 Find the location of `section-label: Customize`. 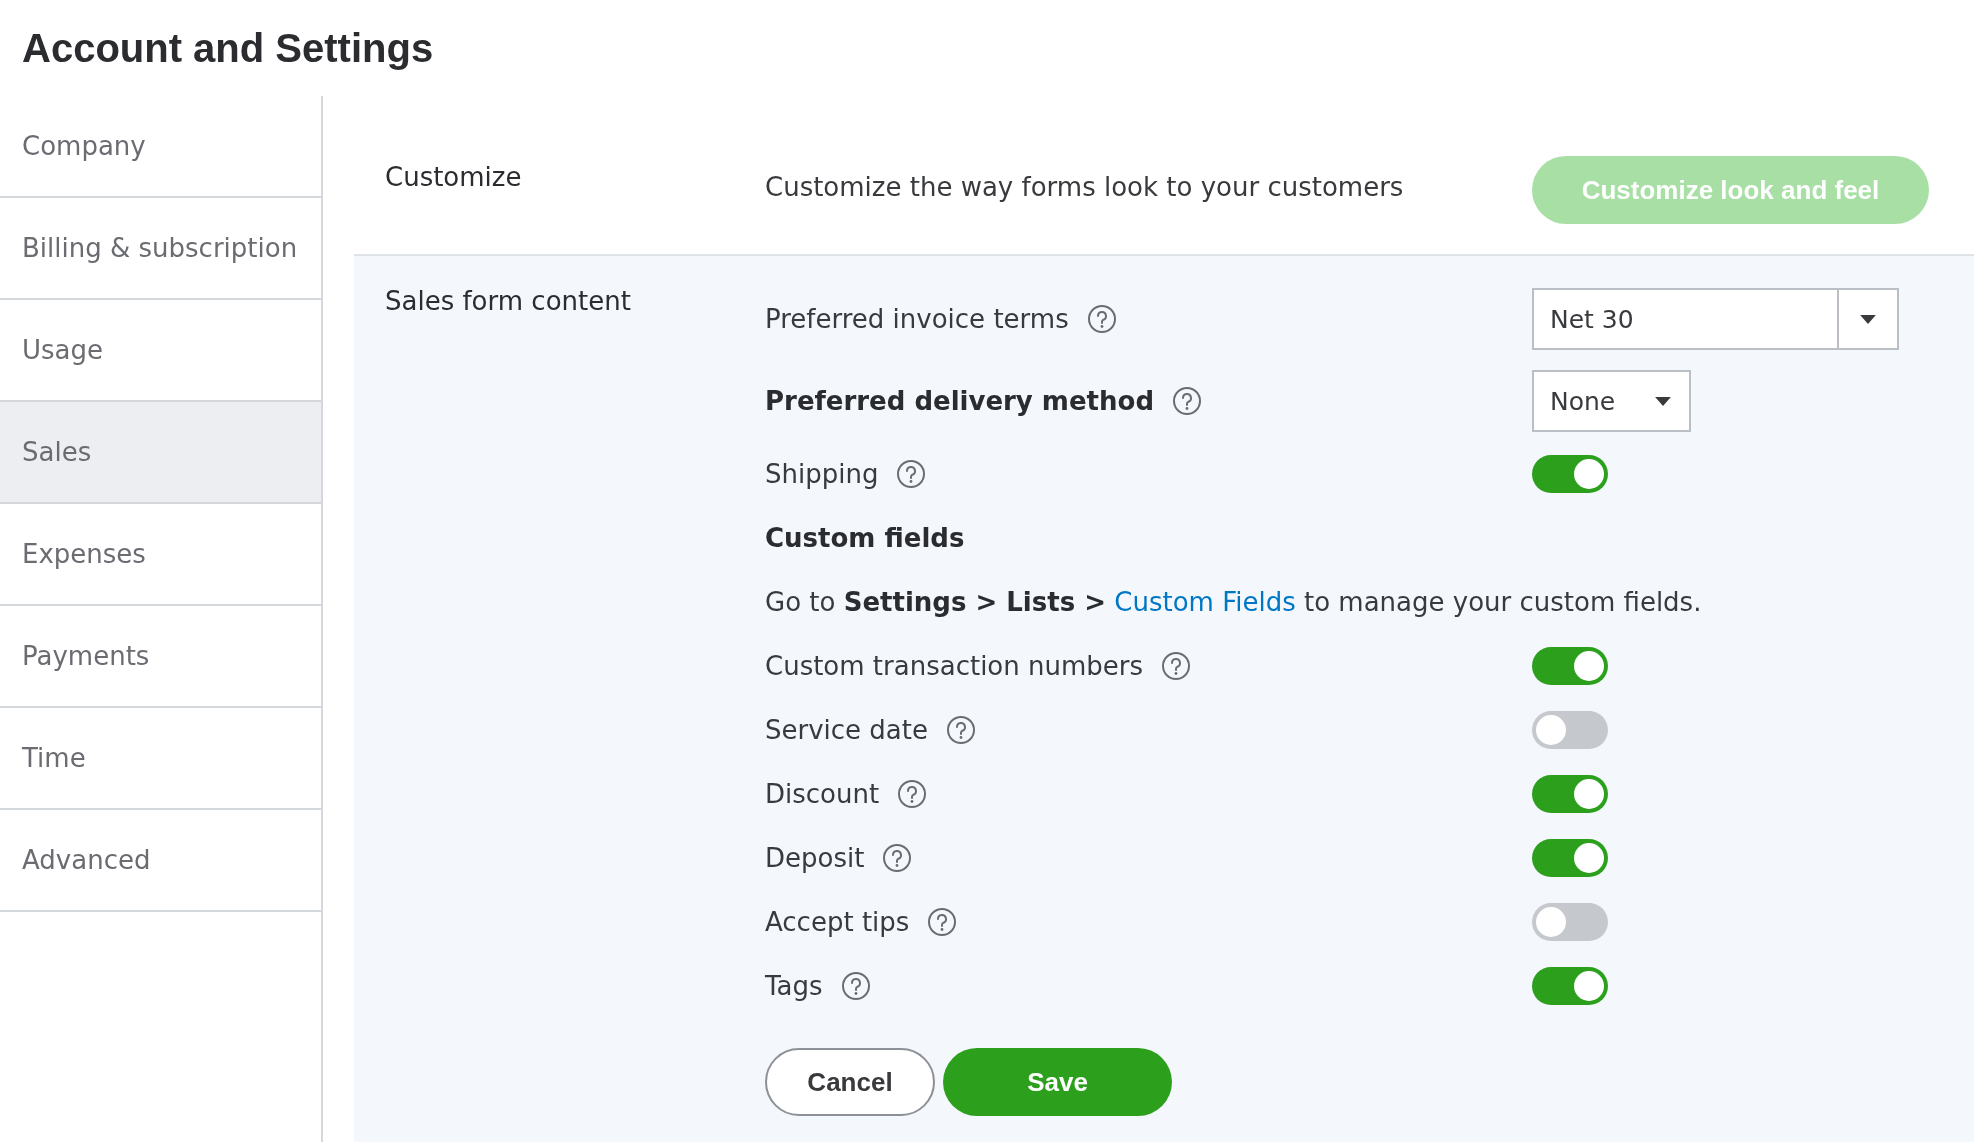

section-label: Customize is located at coordinates (454, 177).